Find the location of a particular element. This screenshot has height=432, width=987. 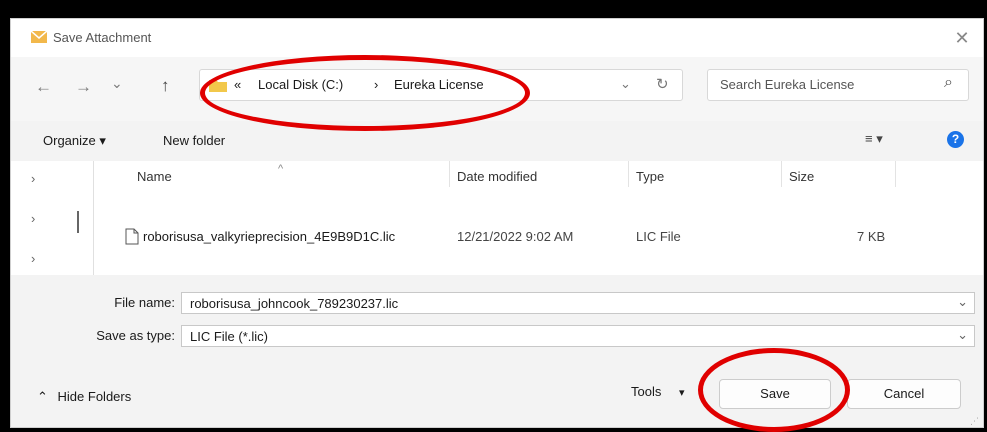

breadcrumb-eureka-license: Eureka License is located at coordinates (439, 84).